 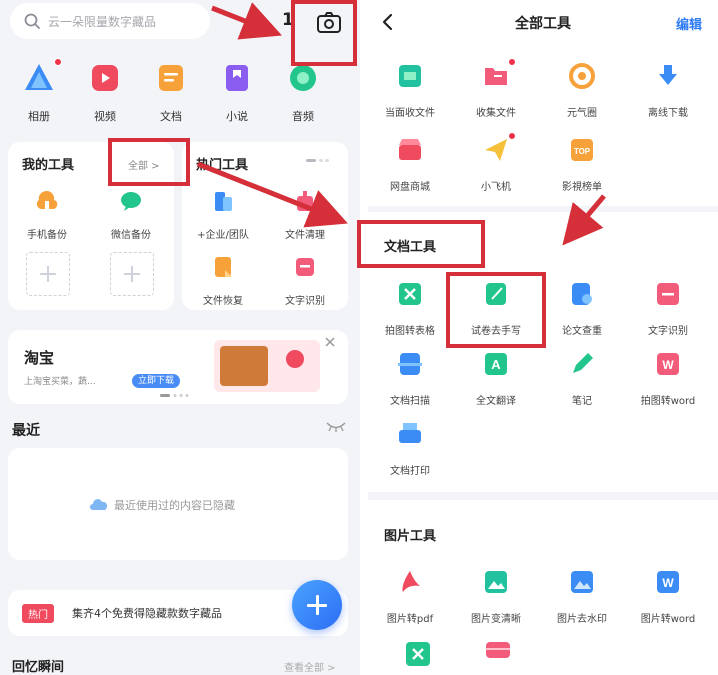 I want to click on category-audio: 音频, so click(x=303, y=93).